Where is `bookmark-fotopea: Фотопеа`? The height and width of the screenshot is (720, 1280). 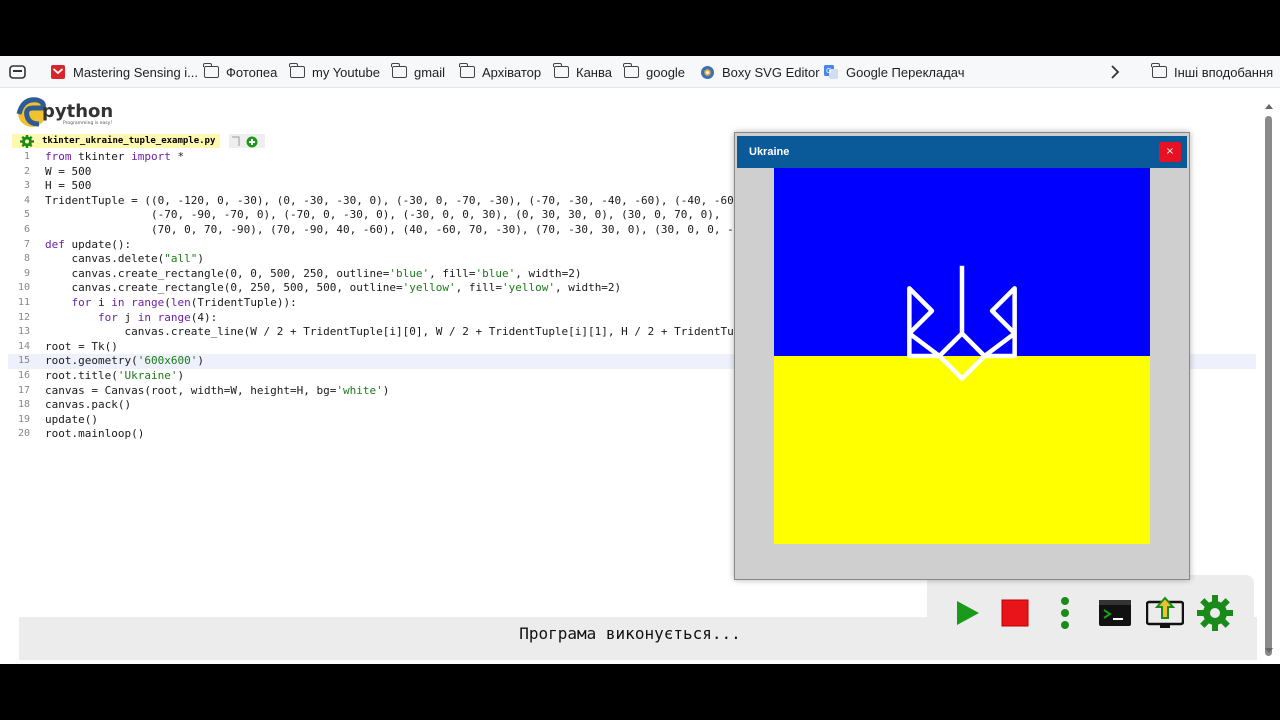 bookmark-fotopea: Фотопеа is located at coordinates (240, 72).